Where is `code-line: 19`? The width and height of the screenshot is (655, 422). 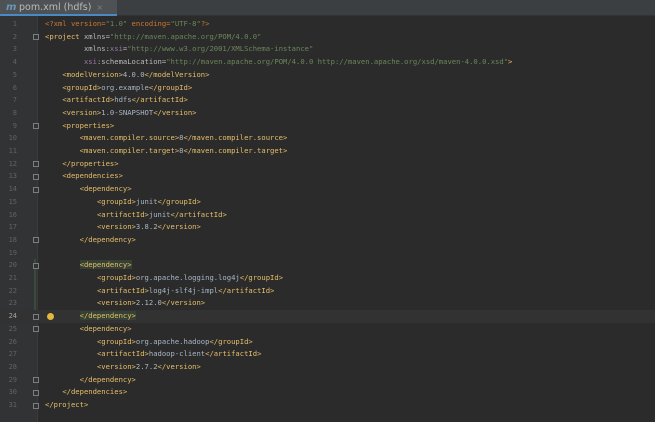 code-line: 19 is located at coordinates (327, 253).